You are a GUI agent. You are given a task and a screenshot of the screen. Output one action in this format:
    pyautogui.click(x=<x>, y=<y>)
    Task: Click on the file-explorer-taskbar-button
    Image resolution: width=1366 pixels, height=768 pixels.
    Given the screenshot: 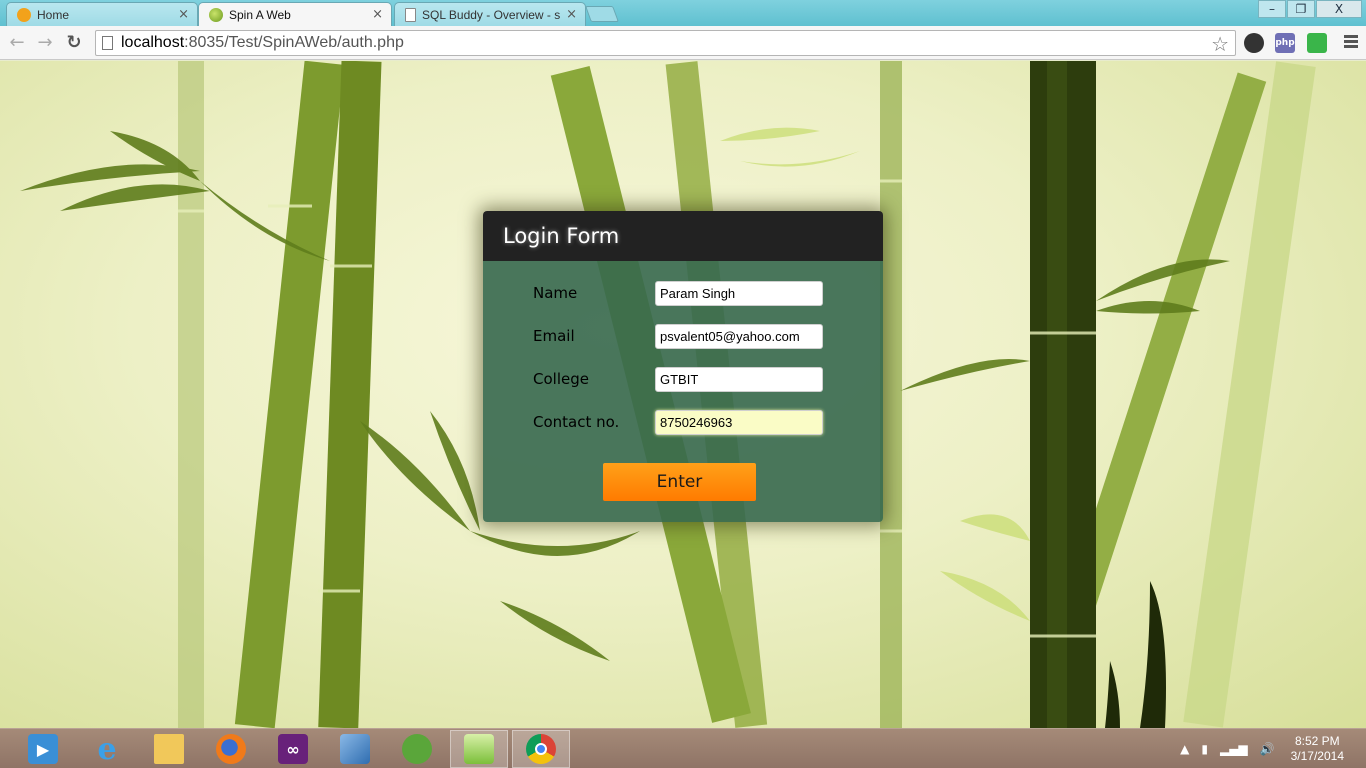 What is the action you would take?
    pyautogui.click(x=169, y=749)
    